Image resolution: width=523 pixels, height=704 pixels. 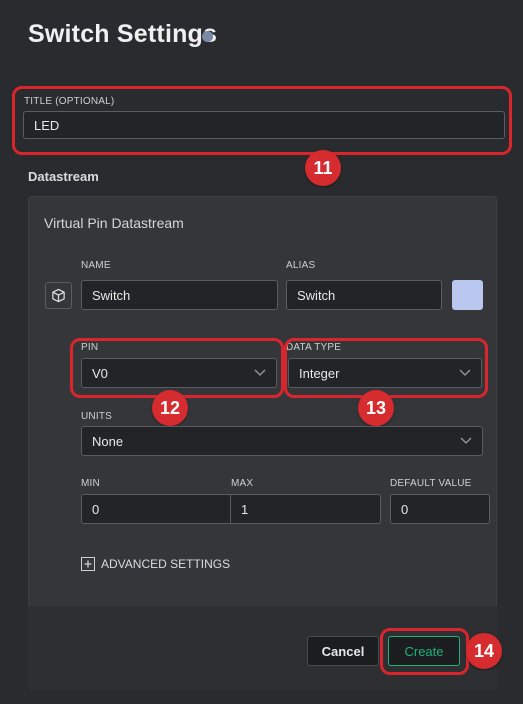 What do you see at coordinates (90, 483) in the screenshot?
I see `min-label: MIN` at bounding box center [90, 483].